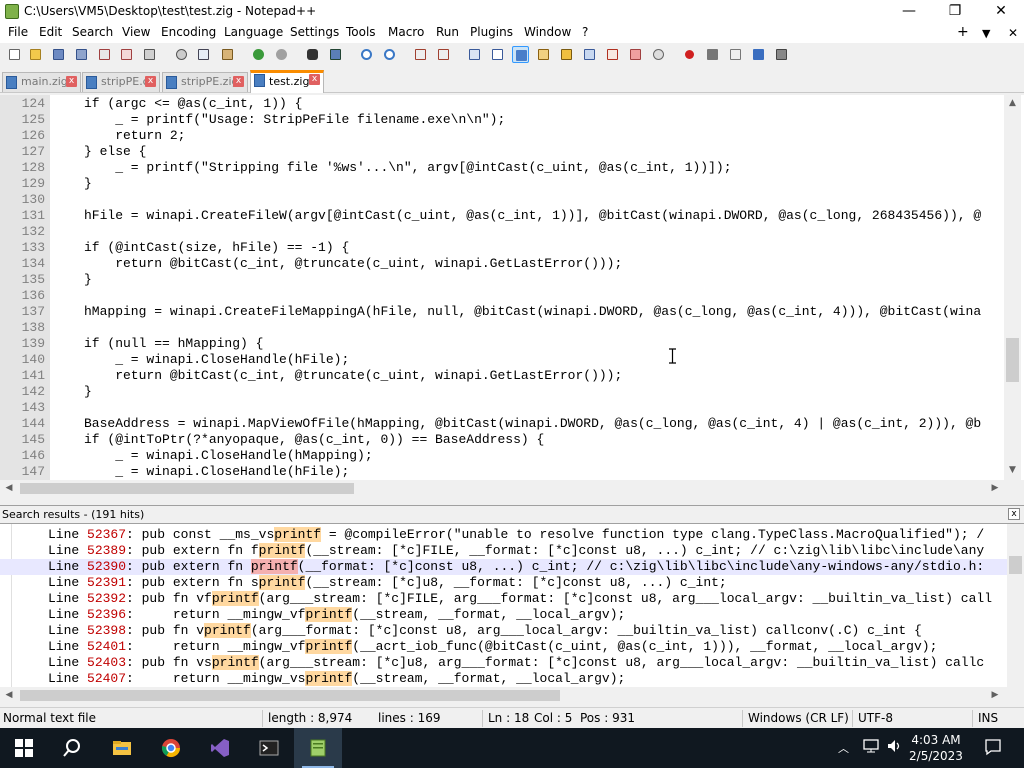 This screenshot has width=1024, height=768. I want to click on run-macro-multiple-icon, so click(758, 54).